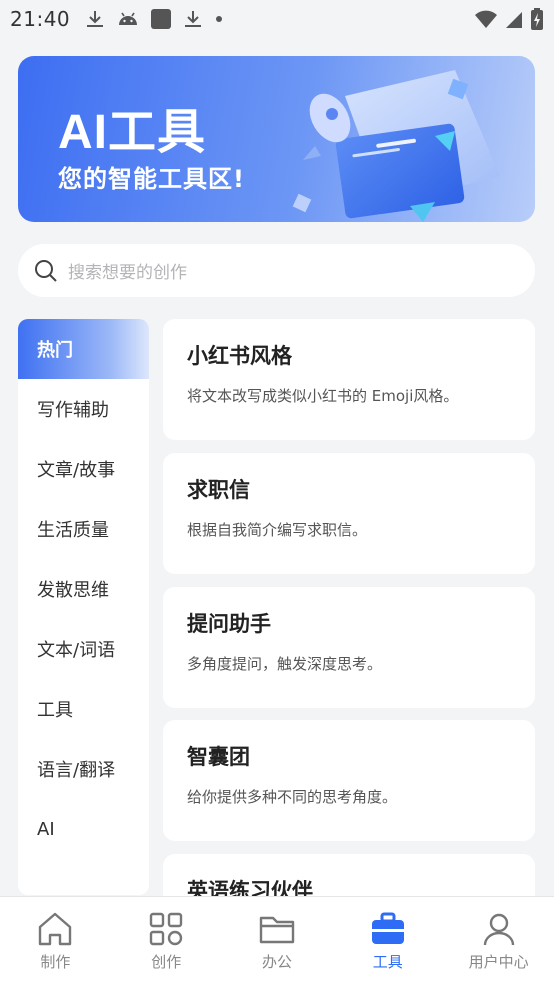 Image resolution: width=554 pixels, height=984 pixels. What do you see at coordinates (323, 396) in the screenshot?
I see `tool-card-desc: 将文本改写成类似小红书的 Emoji风格。` at bounding box center [323, 396].